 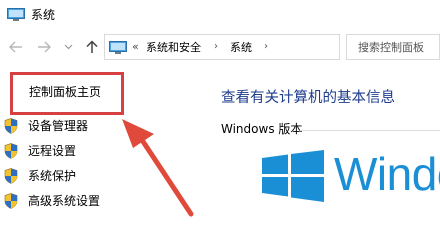 I want to click on address-overflow-marker: «, so click(x=135, y=47).